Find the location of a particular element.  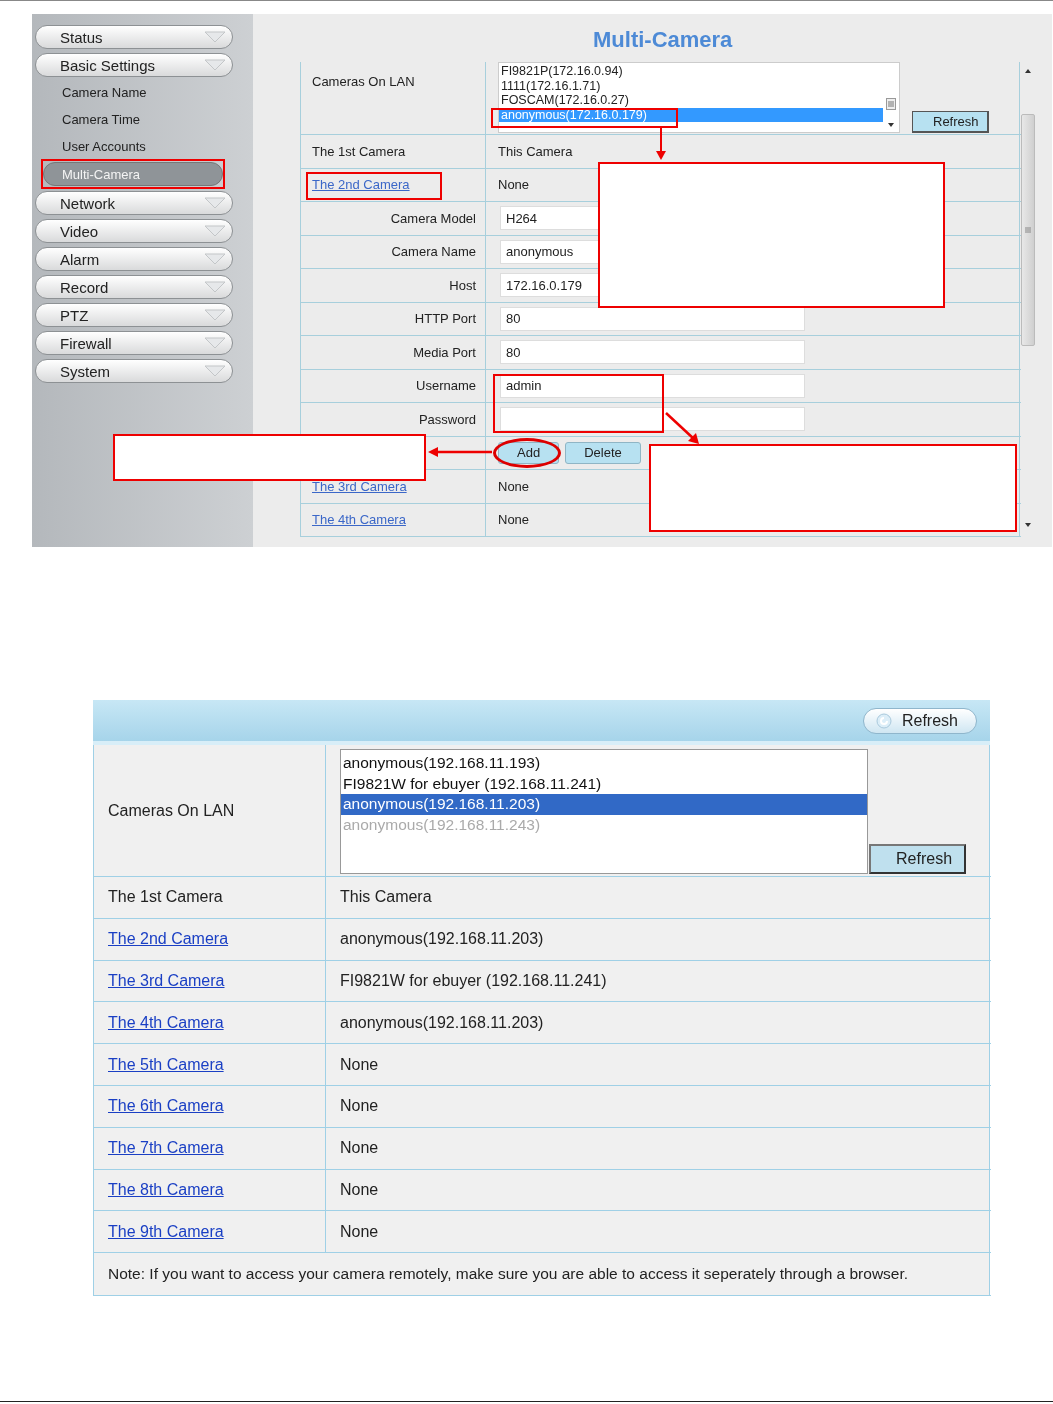

input-field: admin is located at coordinates (652, 385).